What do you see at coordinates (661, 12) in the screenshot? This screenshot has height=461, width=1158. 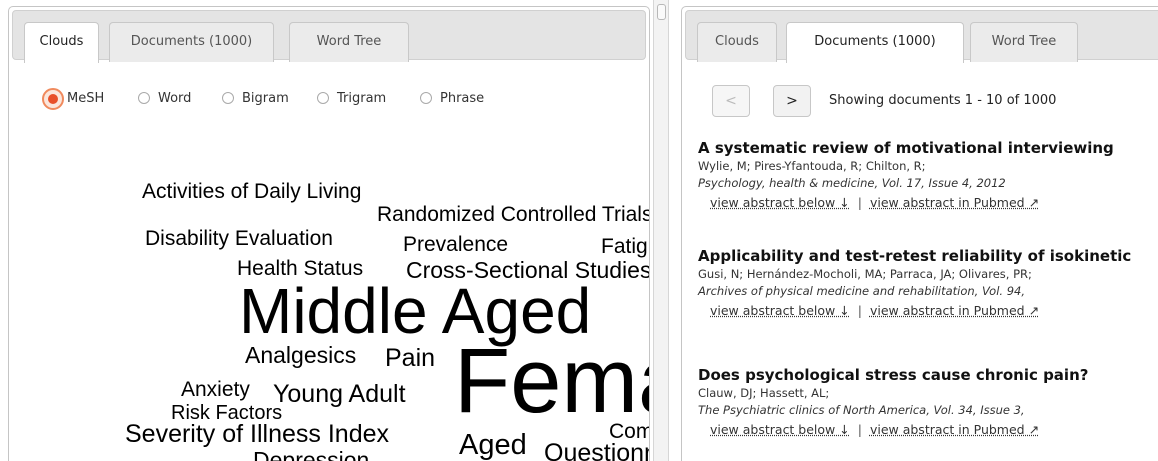 I see `splitter-handle-icon` at bounding box center [661, 12].